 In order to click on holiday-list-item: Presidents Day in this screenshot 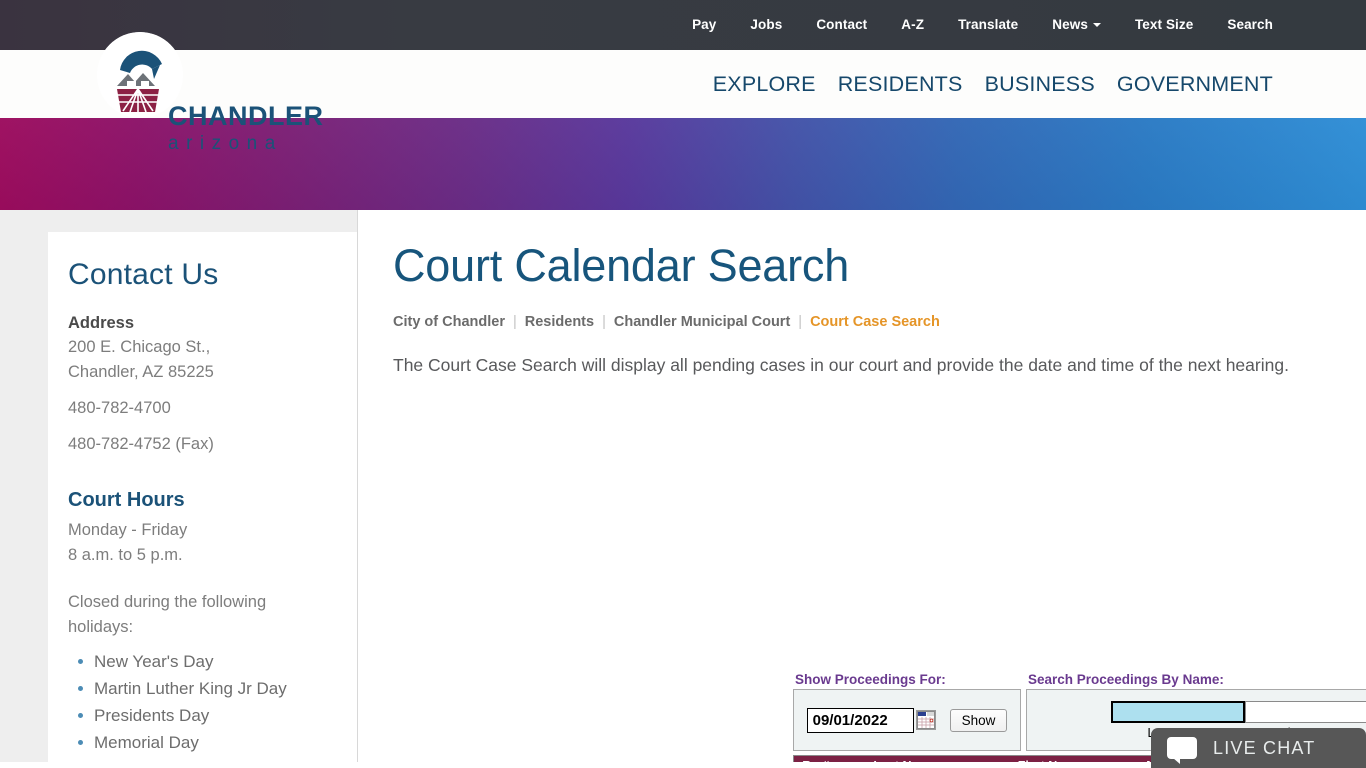, I will do `click(205, 715)`.